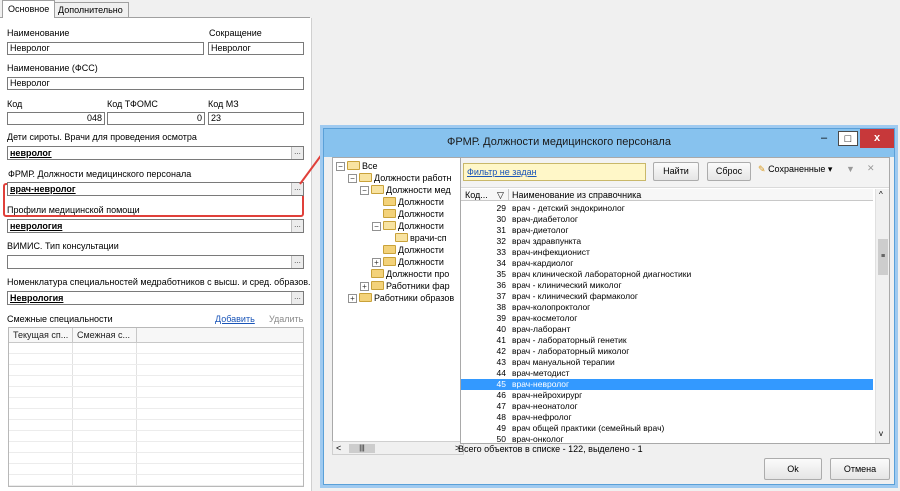  Describe the element at coordinates (793, 469) in the screenshot. I see `ok-button: Ok` at that location.